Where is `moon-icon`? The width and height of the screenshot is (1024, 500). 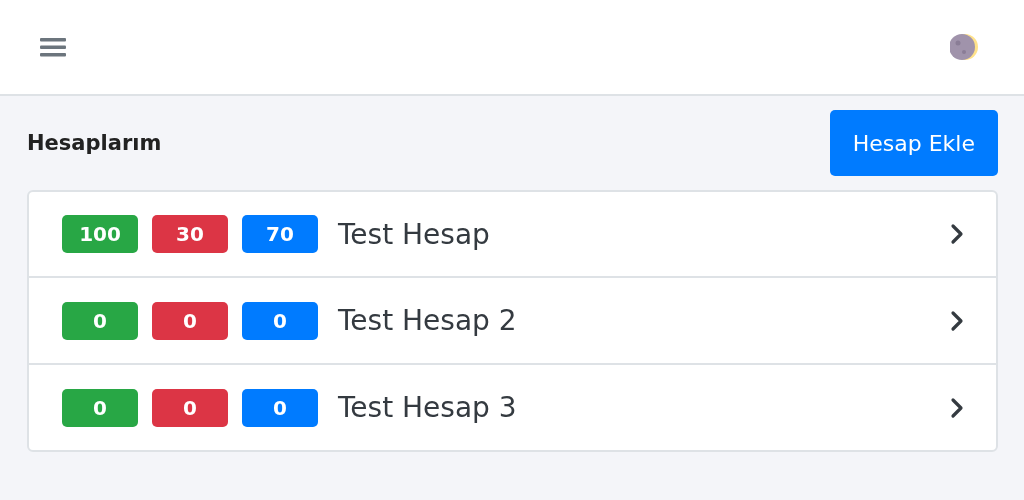
moon-icon is located at coordinates (964, 47).